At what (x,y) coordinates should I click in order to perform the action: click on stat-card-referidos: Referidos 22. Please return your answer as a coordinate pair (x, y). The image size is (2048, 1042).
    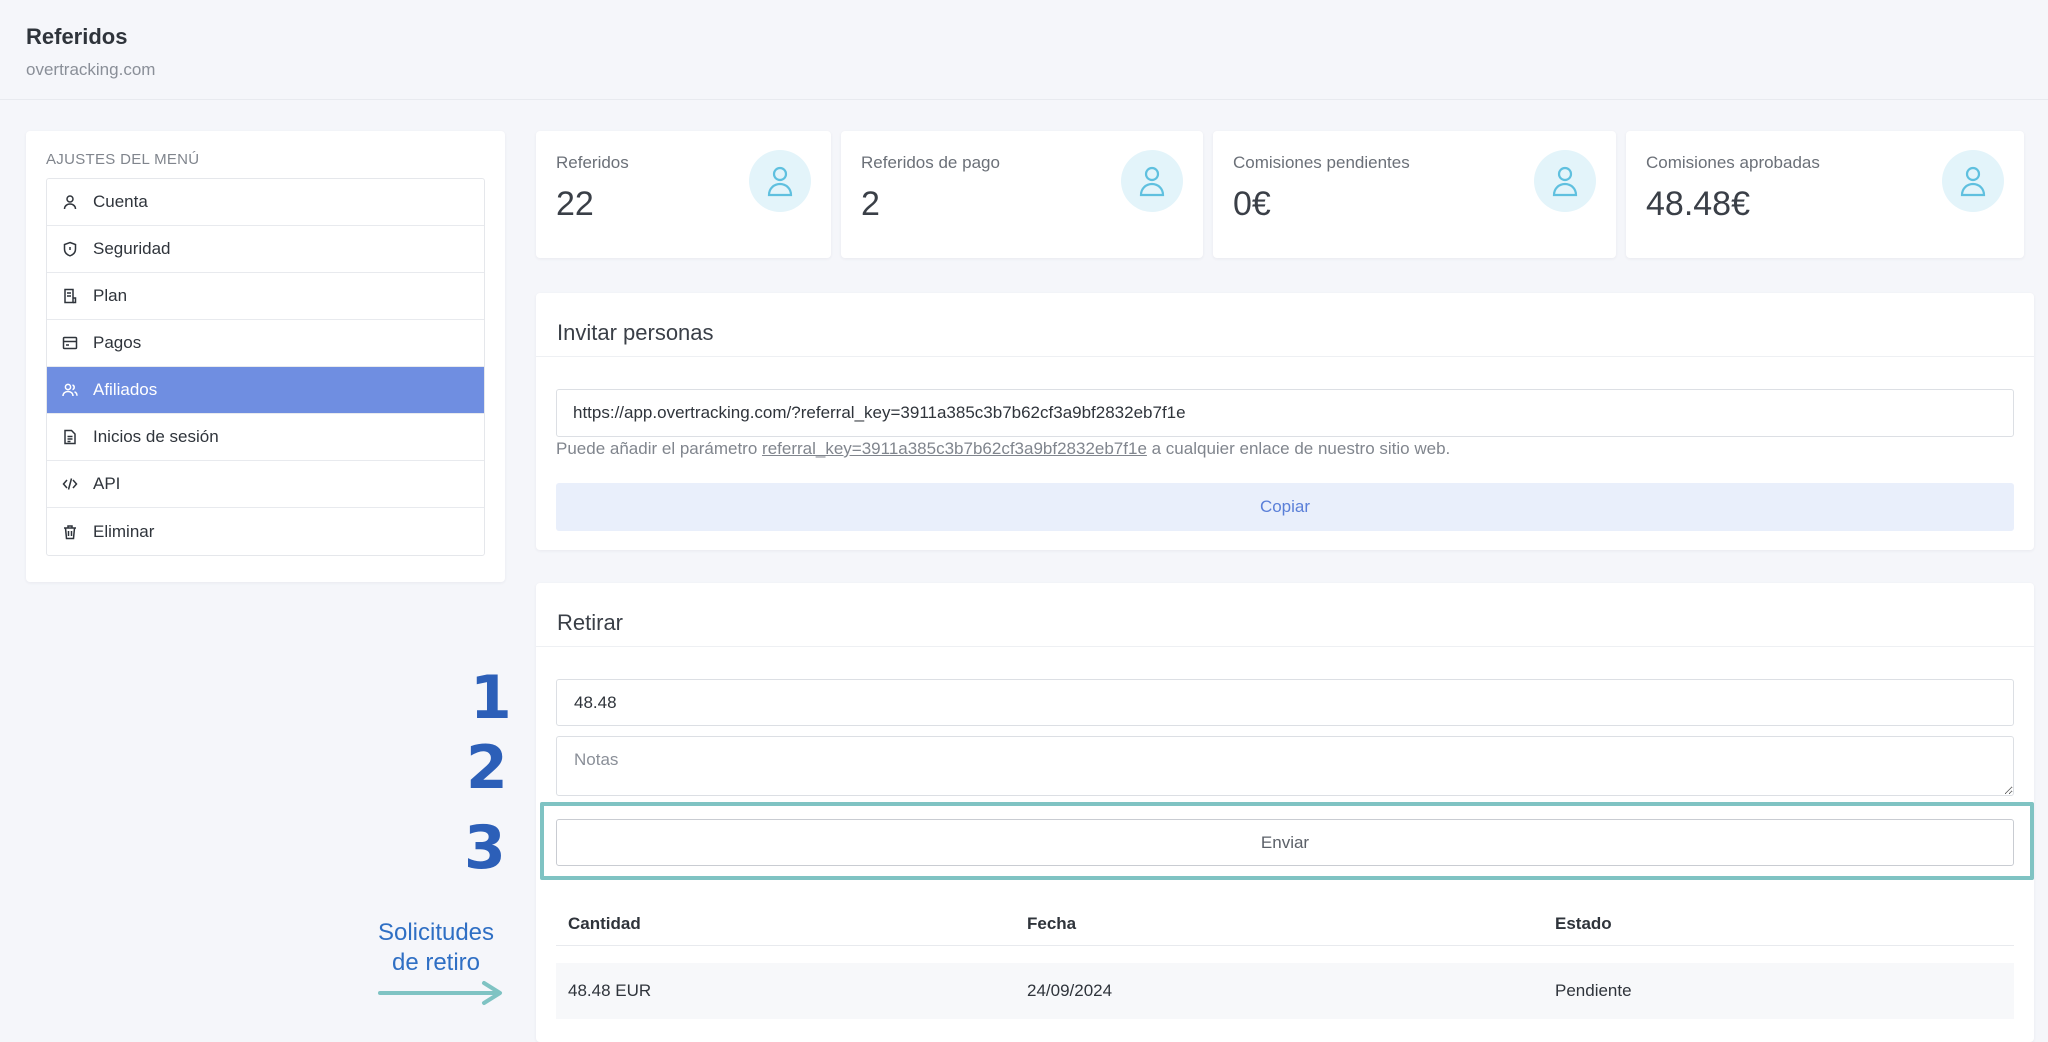
    Looking at the image, I should click on (683, 194).